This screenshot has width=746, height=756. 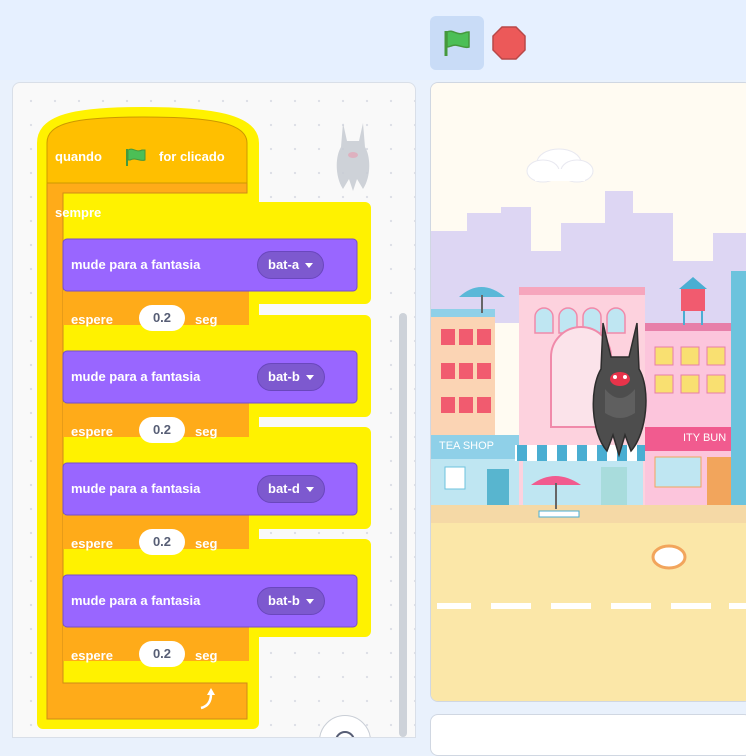 What do you see at coordinates (353, 157) in the screenshot?
I see `sprite-thumbnail-icon` at bounding box center [353, 157].